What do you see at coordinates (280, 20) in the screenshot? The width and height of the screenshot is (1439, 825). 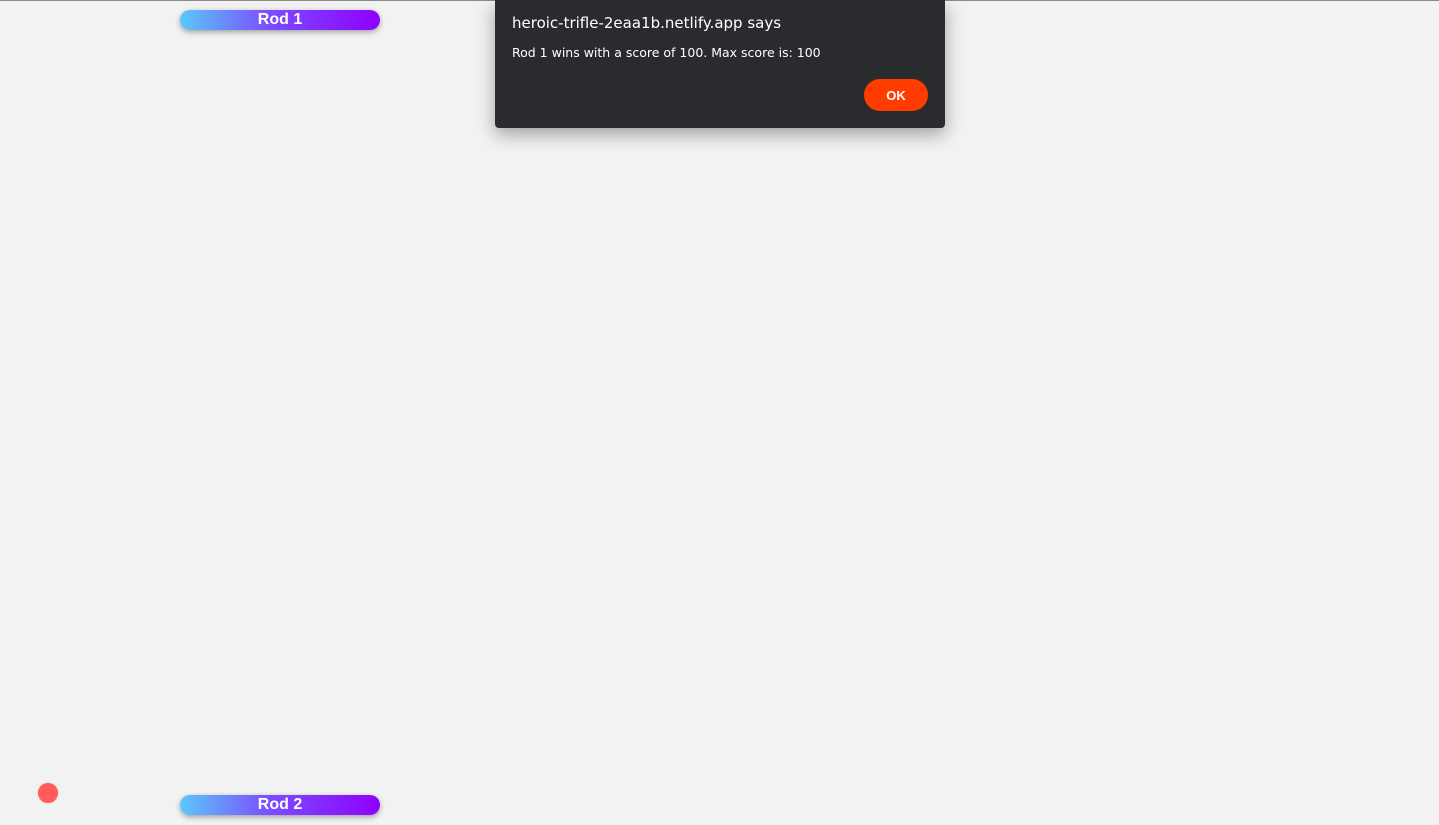 I see `rod-1: Rod 1` at bounding box center [280, 20].